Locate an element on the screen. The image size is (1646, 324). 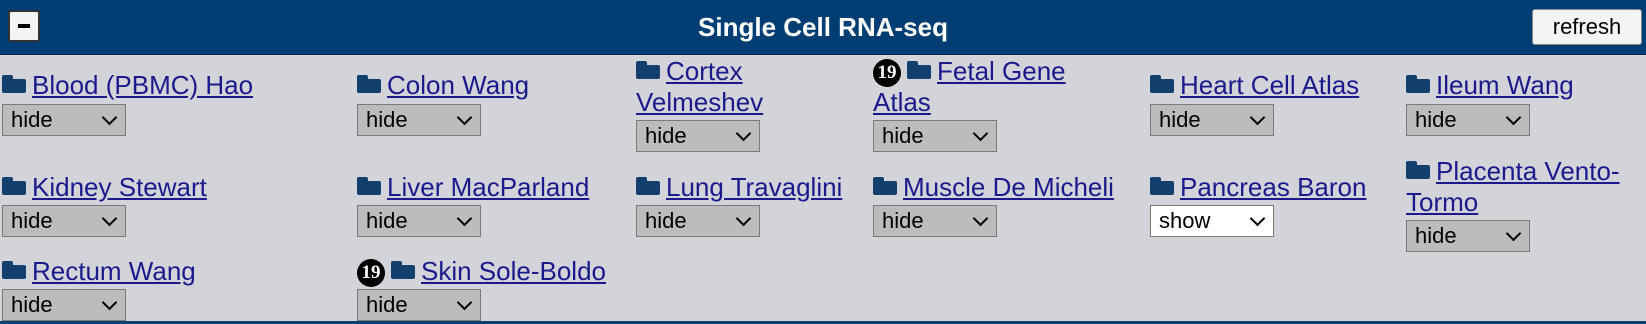
track-placenta-vento-tormo: Placenta Vento-Tormo is located at coordinates (1524, 187).